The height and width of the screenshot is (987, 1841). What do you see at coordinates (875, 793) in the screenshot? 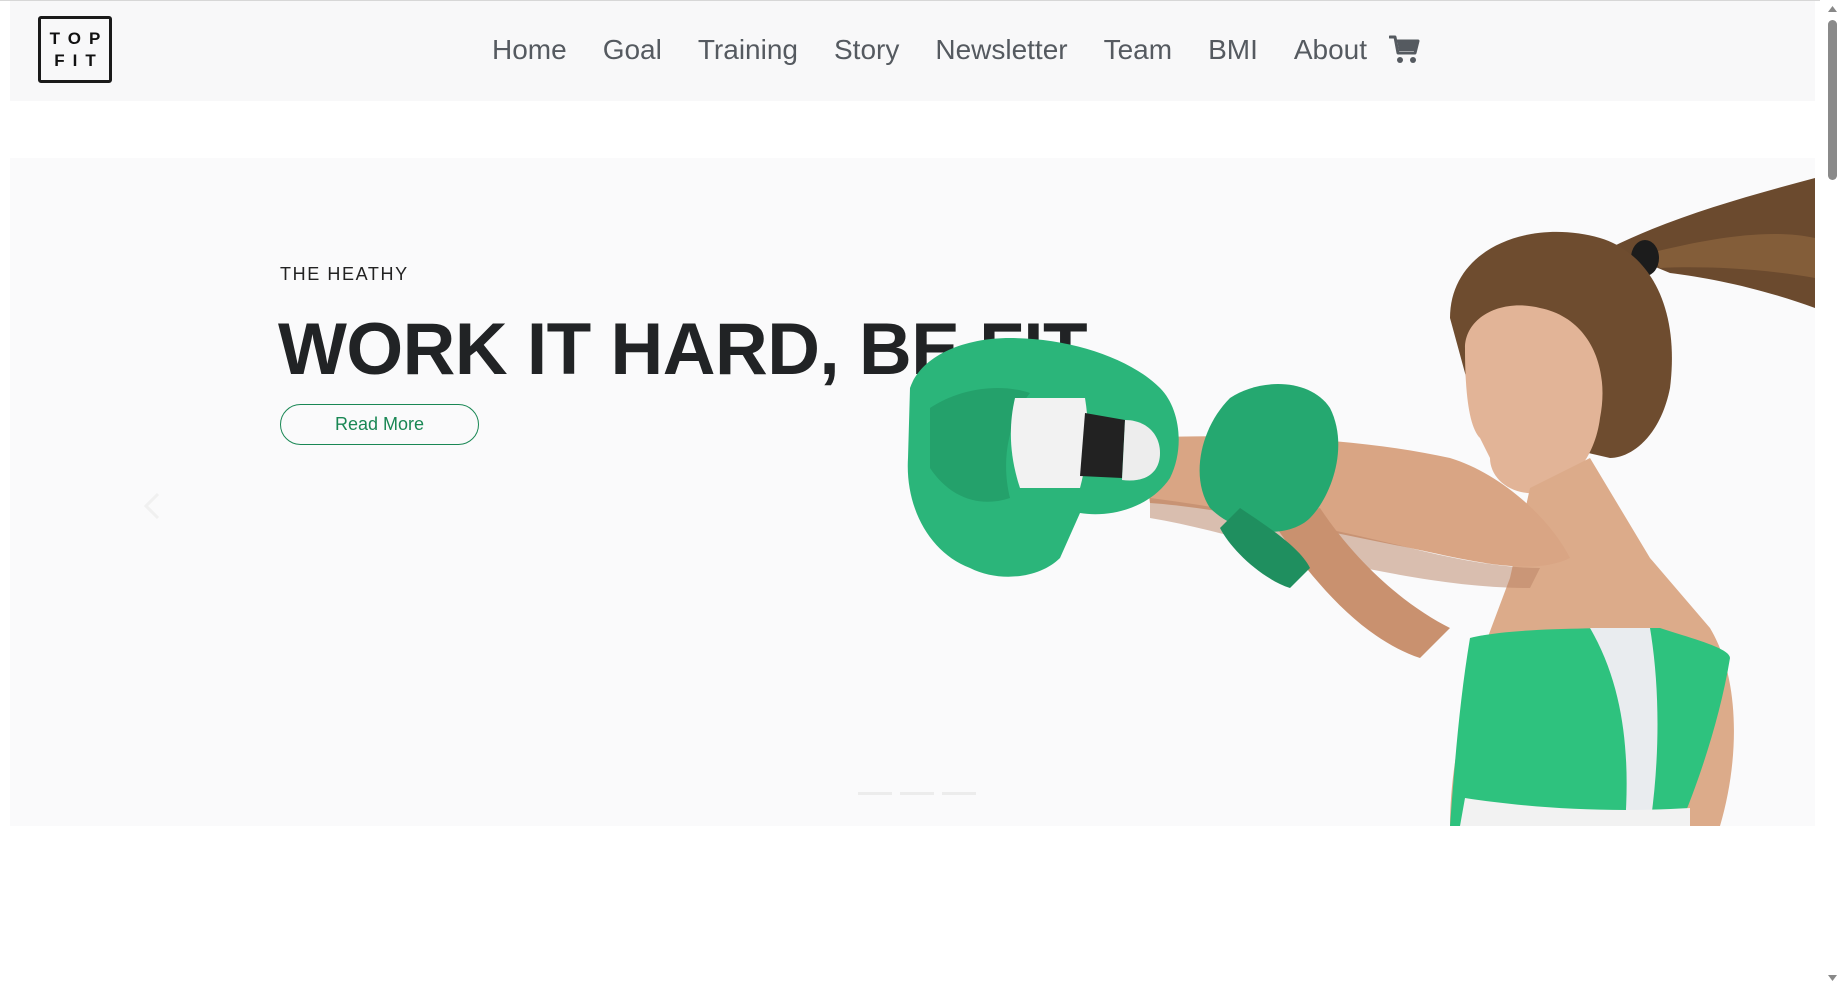
I see `carousel-indicator` at bounding box center [875, 793].